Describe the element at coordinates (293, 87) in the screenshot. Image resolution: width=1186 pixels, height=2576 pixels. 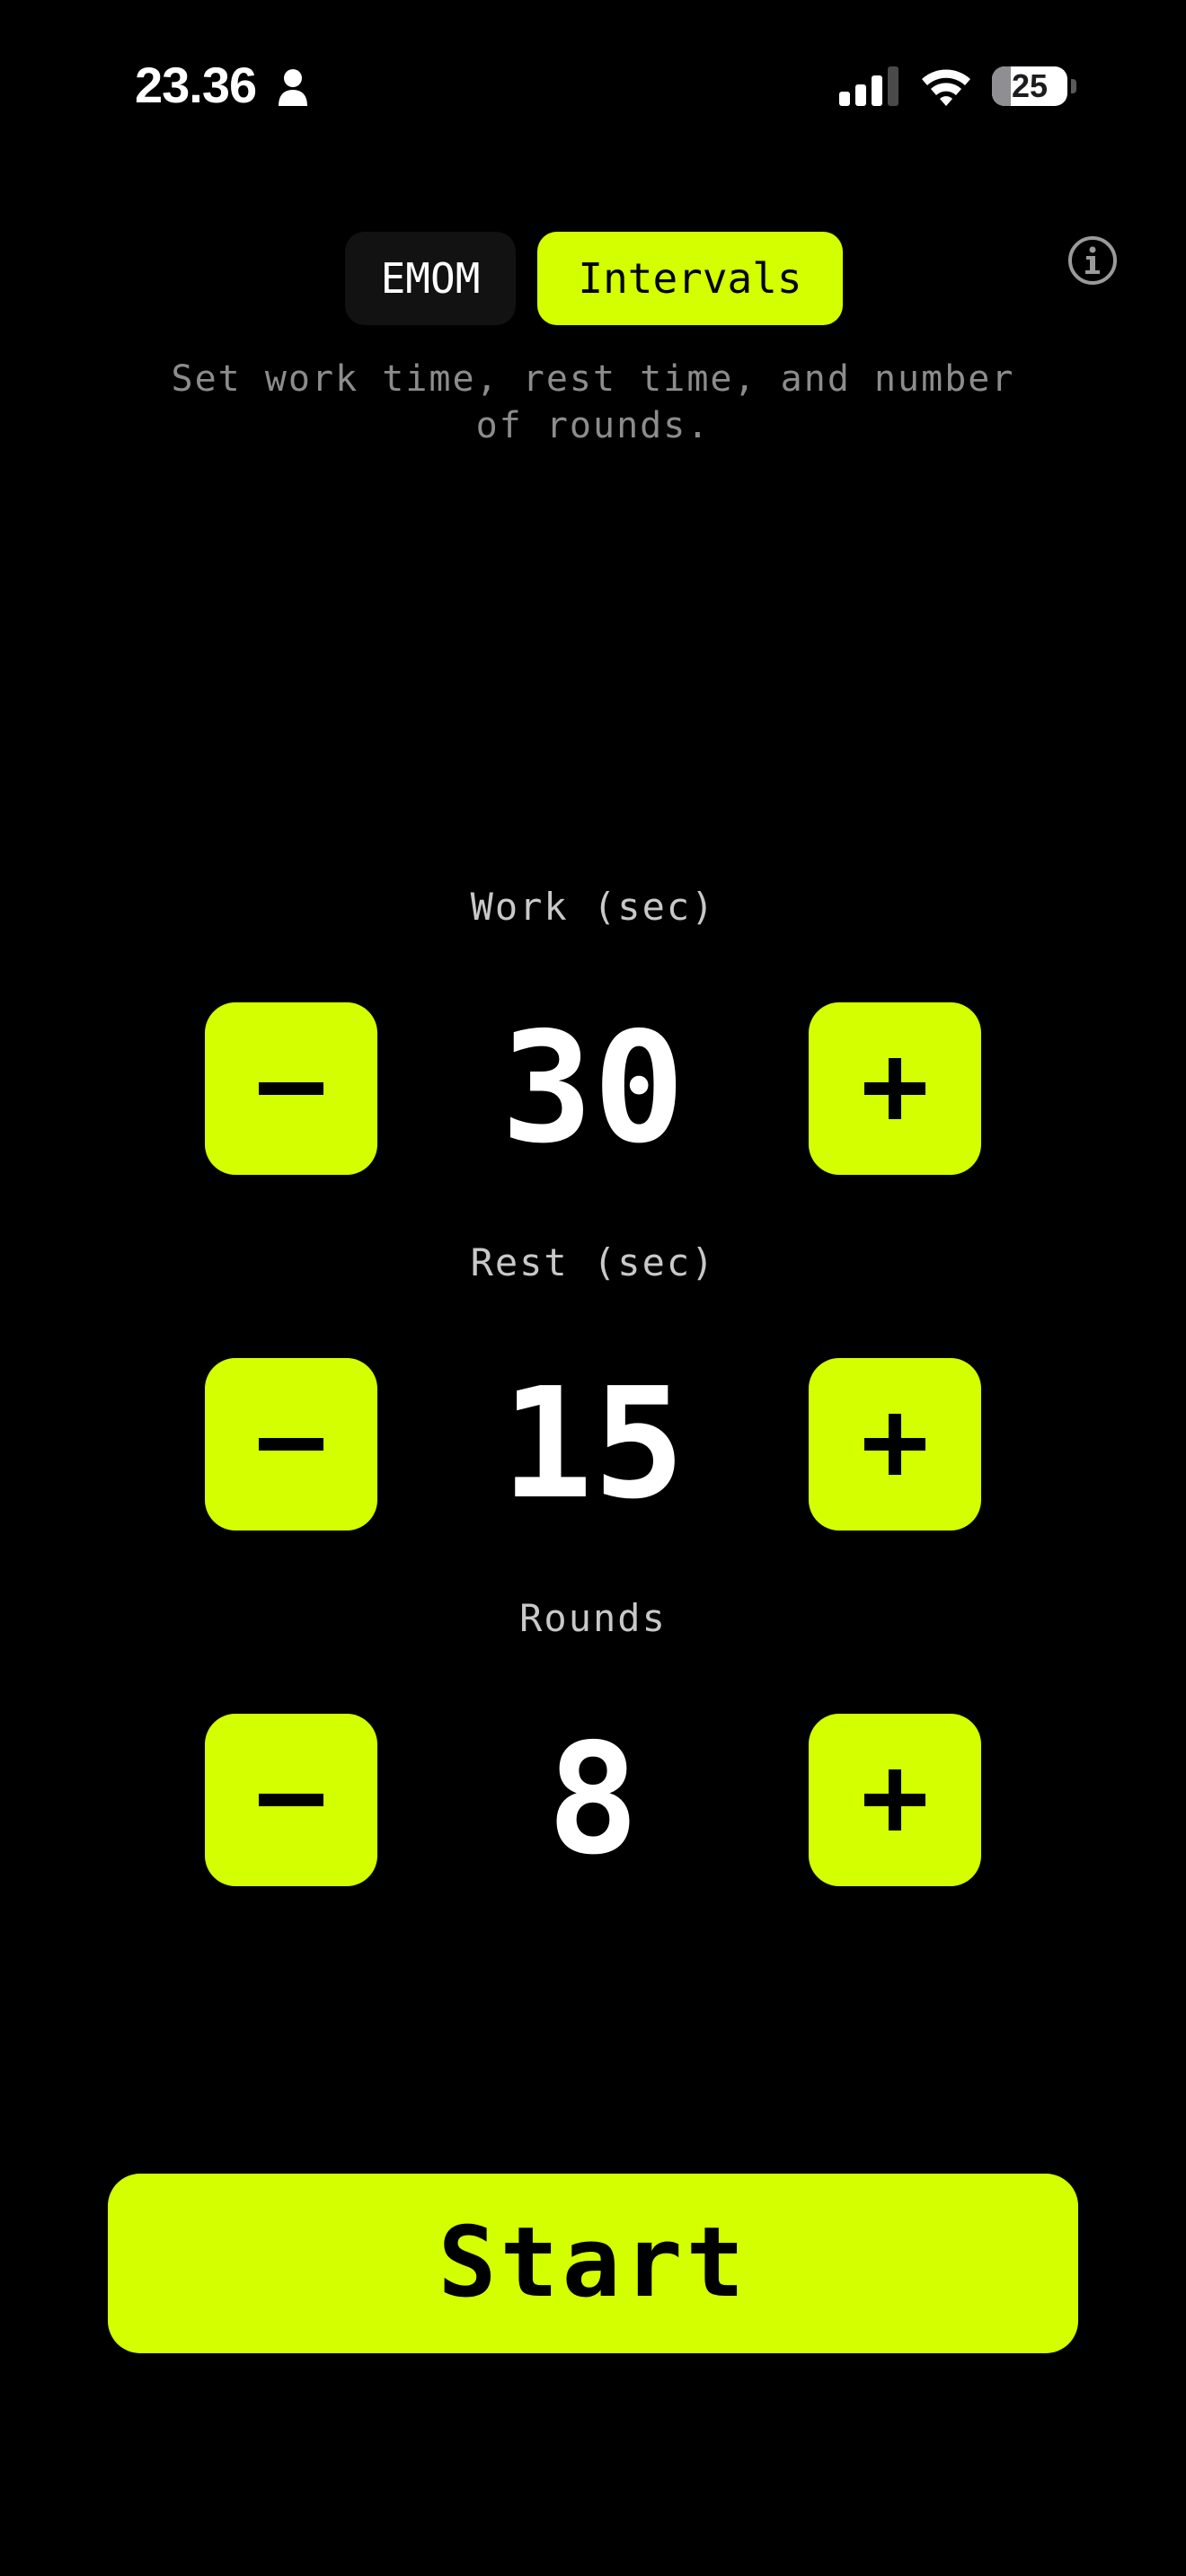
I see `person-icon` at that location.